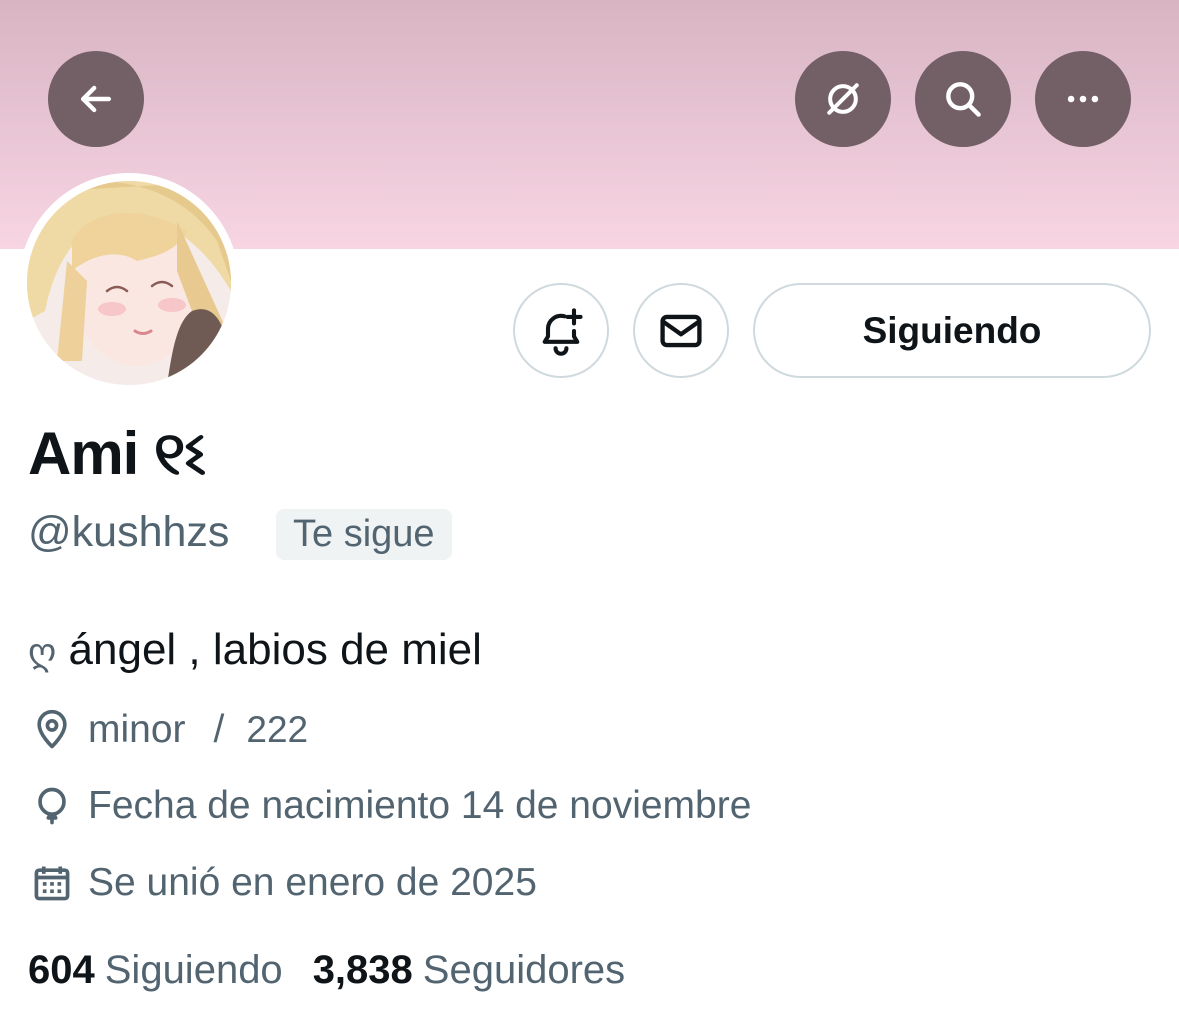  I want to click on location-pin-icon, so click(52, 729).